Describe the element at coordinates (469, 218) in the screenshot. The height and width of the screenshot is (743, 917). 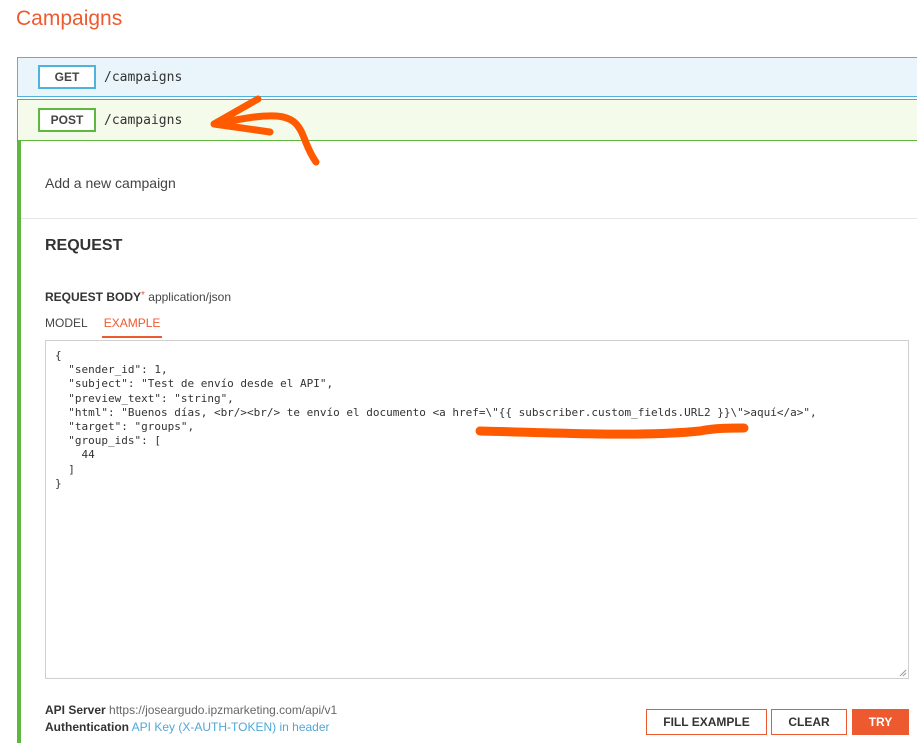
I see `divider` at that location.